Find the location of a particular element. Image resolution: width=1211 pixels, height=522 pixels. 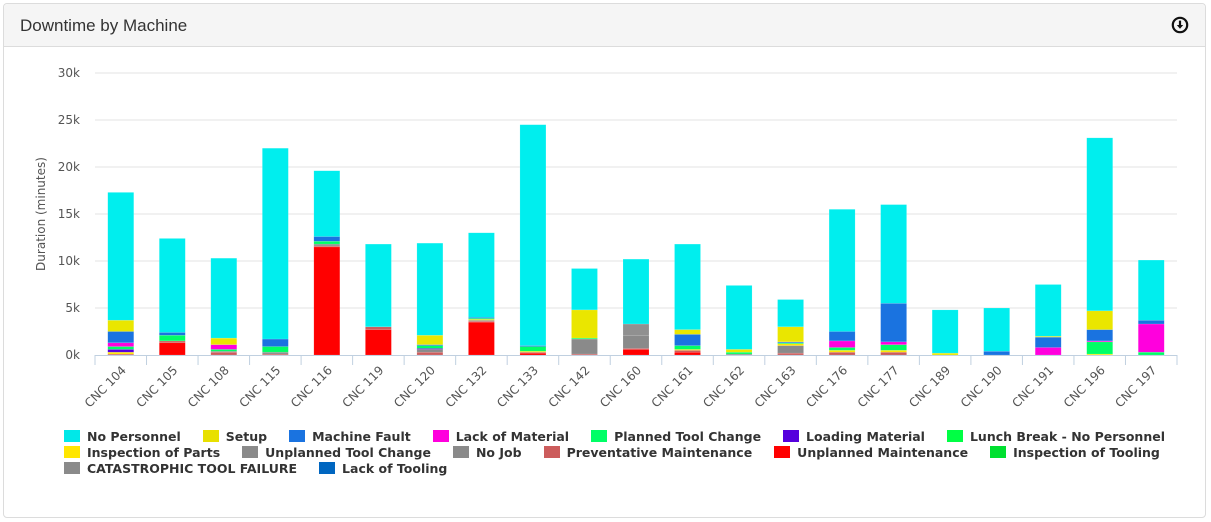

legend-item: No Personnel is located at coordinates (122, 436).